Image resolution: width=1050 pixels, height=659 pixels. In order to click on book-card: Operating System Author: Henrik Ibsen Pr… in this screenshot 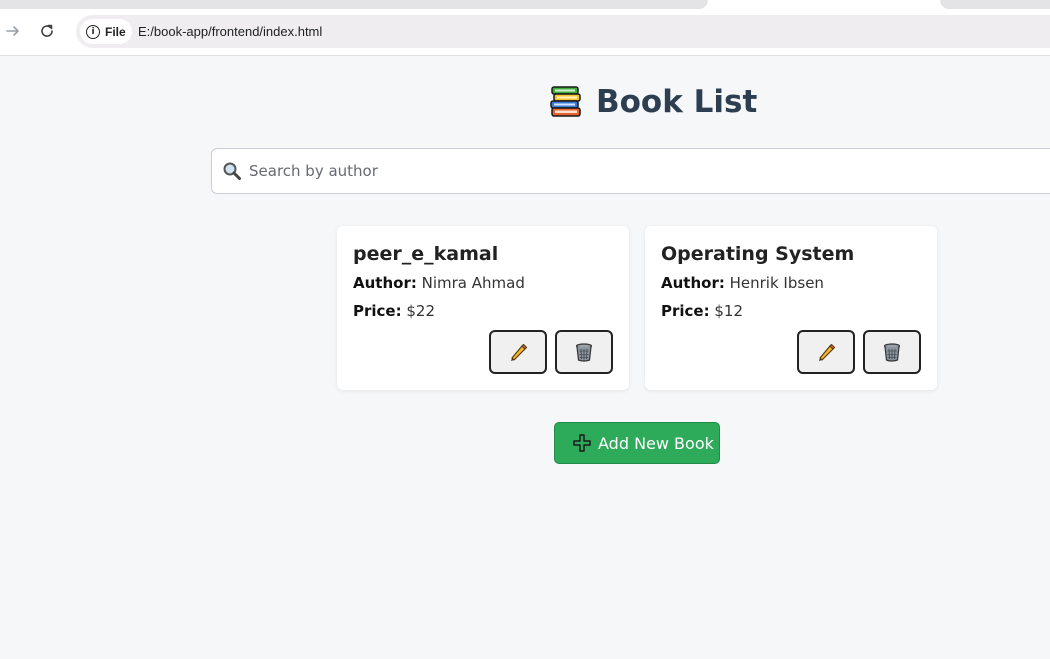, I will do `click(791, 308)`.